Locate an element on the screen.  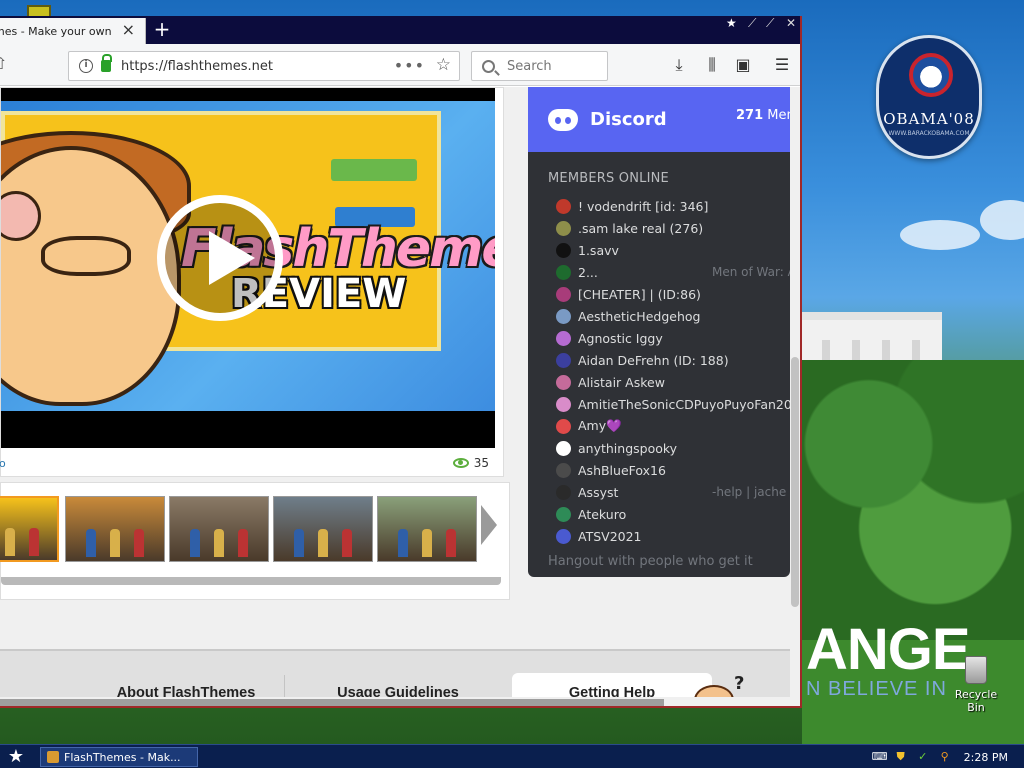
discord-member: ! vodendrift [id: 346] is located at coordinates (673, 206).